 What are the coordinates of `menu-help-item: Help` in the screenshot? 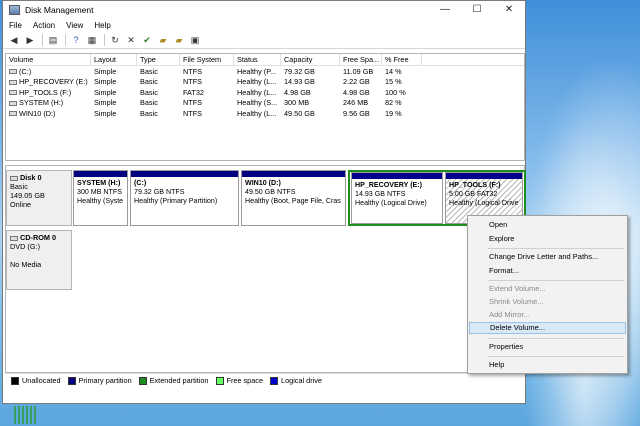 It's located at (547, 365).